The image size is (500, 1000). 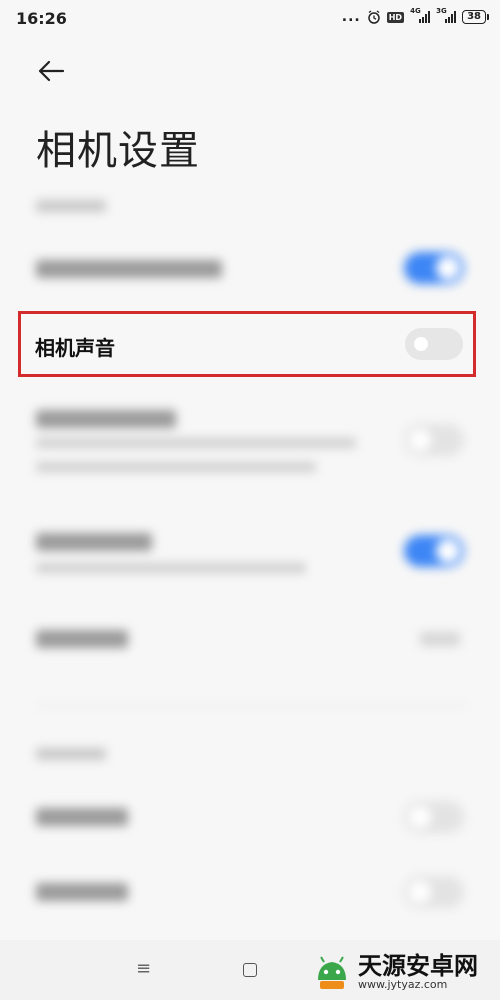 I want to click on toggle-knob, so click(x=421, y=344).